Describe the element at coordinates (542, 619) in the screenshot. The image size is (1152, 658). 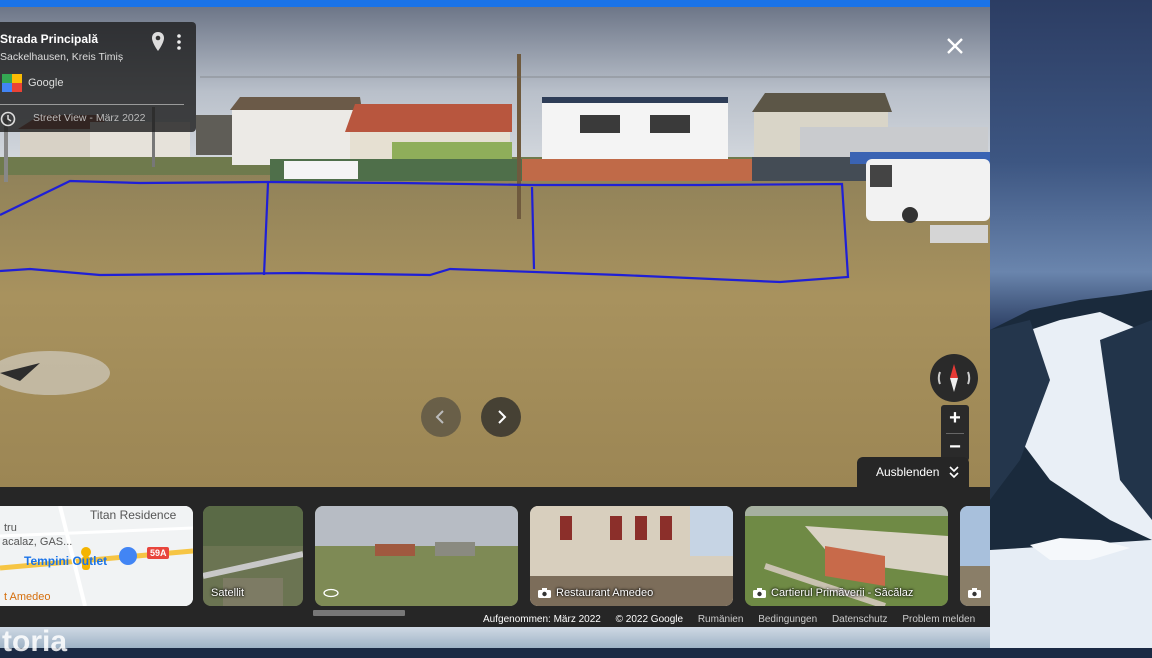
I see `capture-info: Aufgenommen: März 2022` at that location.